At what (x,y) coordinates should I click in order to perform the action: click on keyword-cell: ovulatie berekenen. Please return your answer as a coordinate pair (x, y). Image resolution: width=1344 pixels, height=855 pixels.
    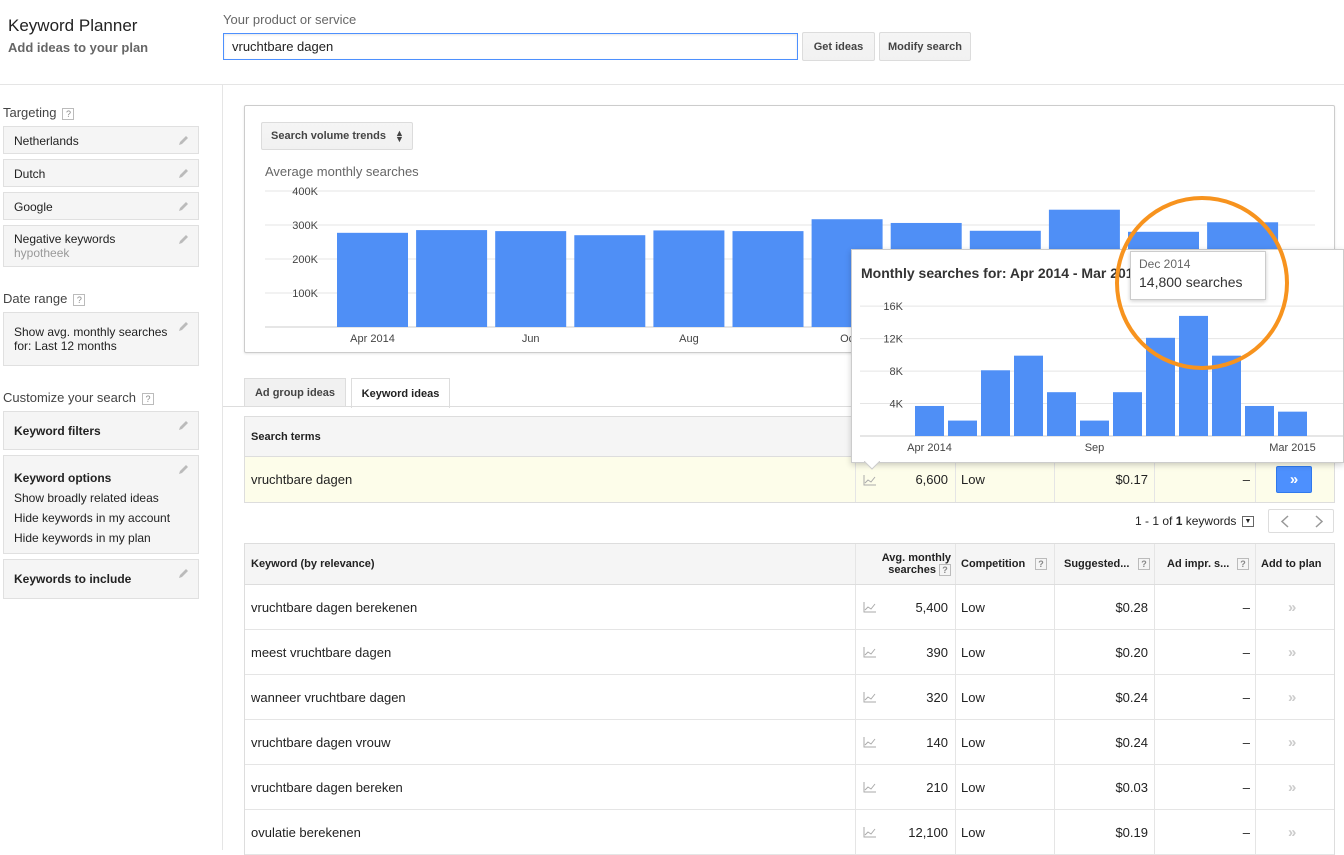
    Looking at the image, I should click on (306, 832).